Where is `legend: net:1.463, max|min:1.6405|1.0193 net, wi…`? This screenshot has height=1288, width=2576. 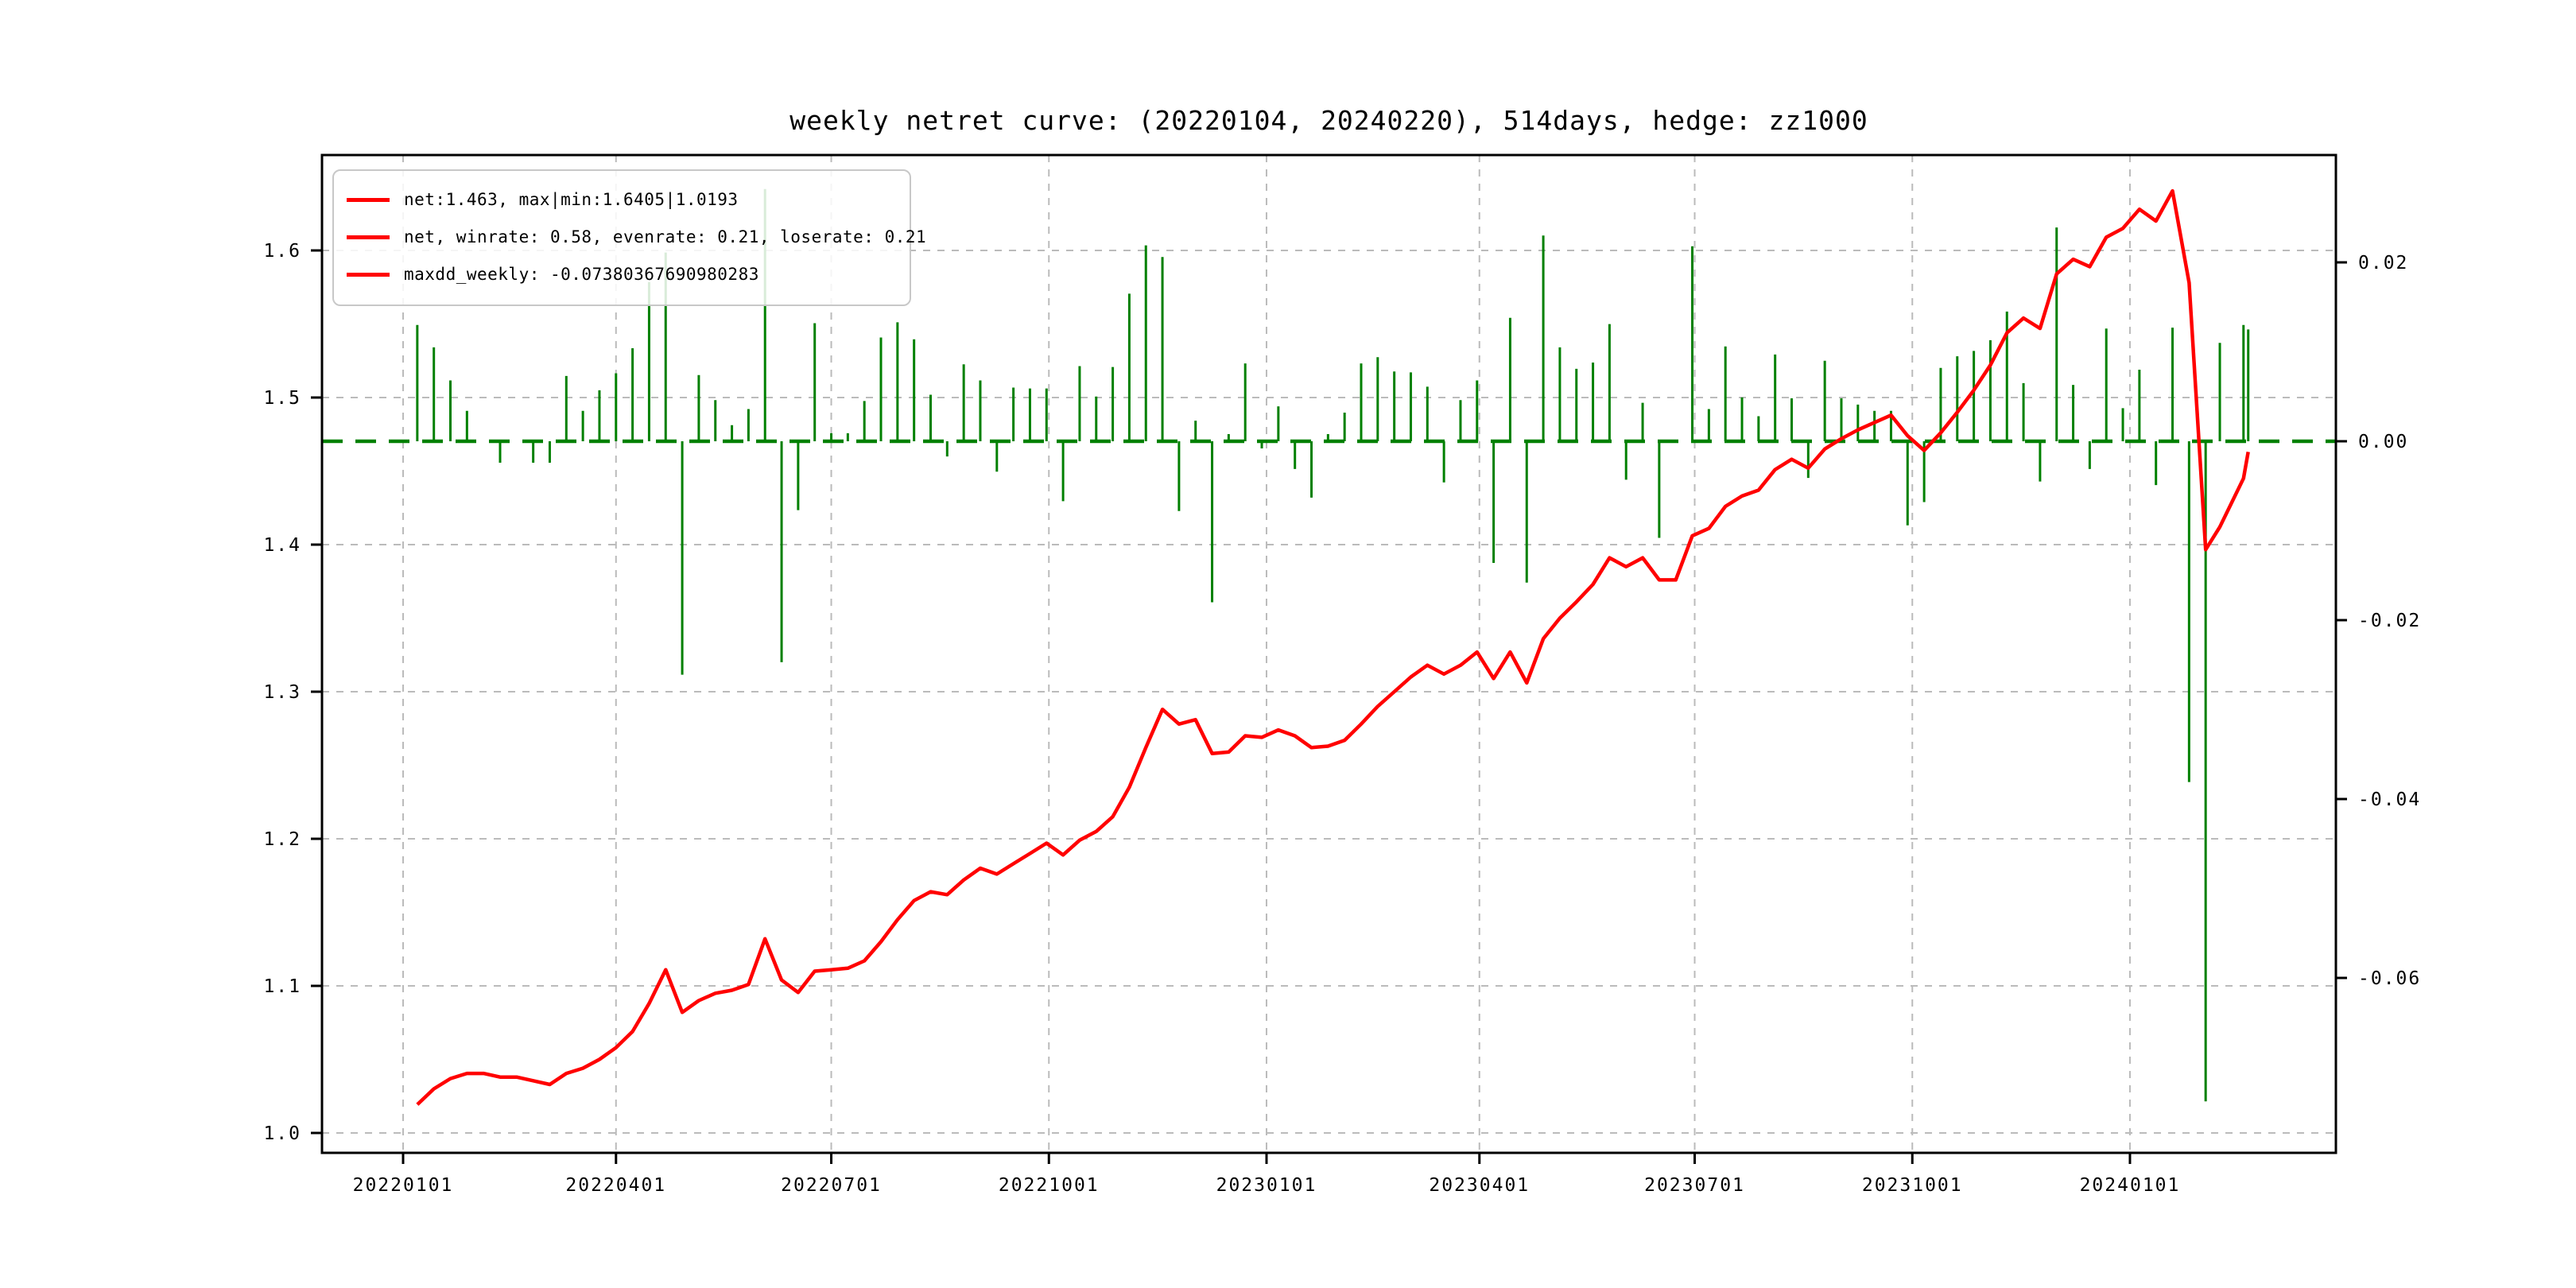 legend: net:1.463, max|min:1.6405|1.0193 net, wi… is located at coordinates (629, 238).